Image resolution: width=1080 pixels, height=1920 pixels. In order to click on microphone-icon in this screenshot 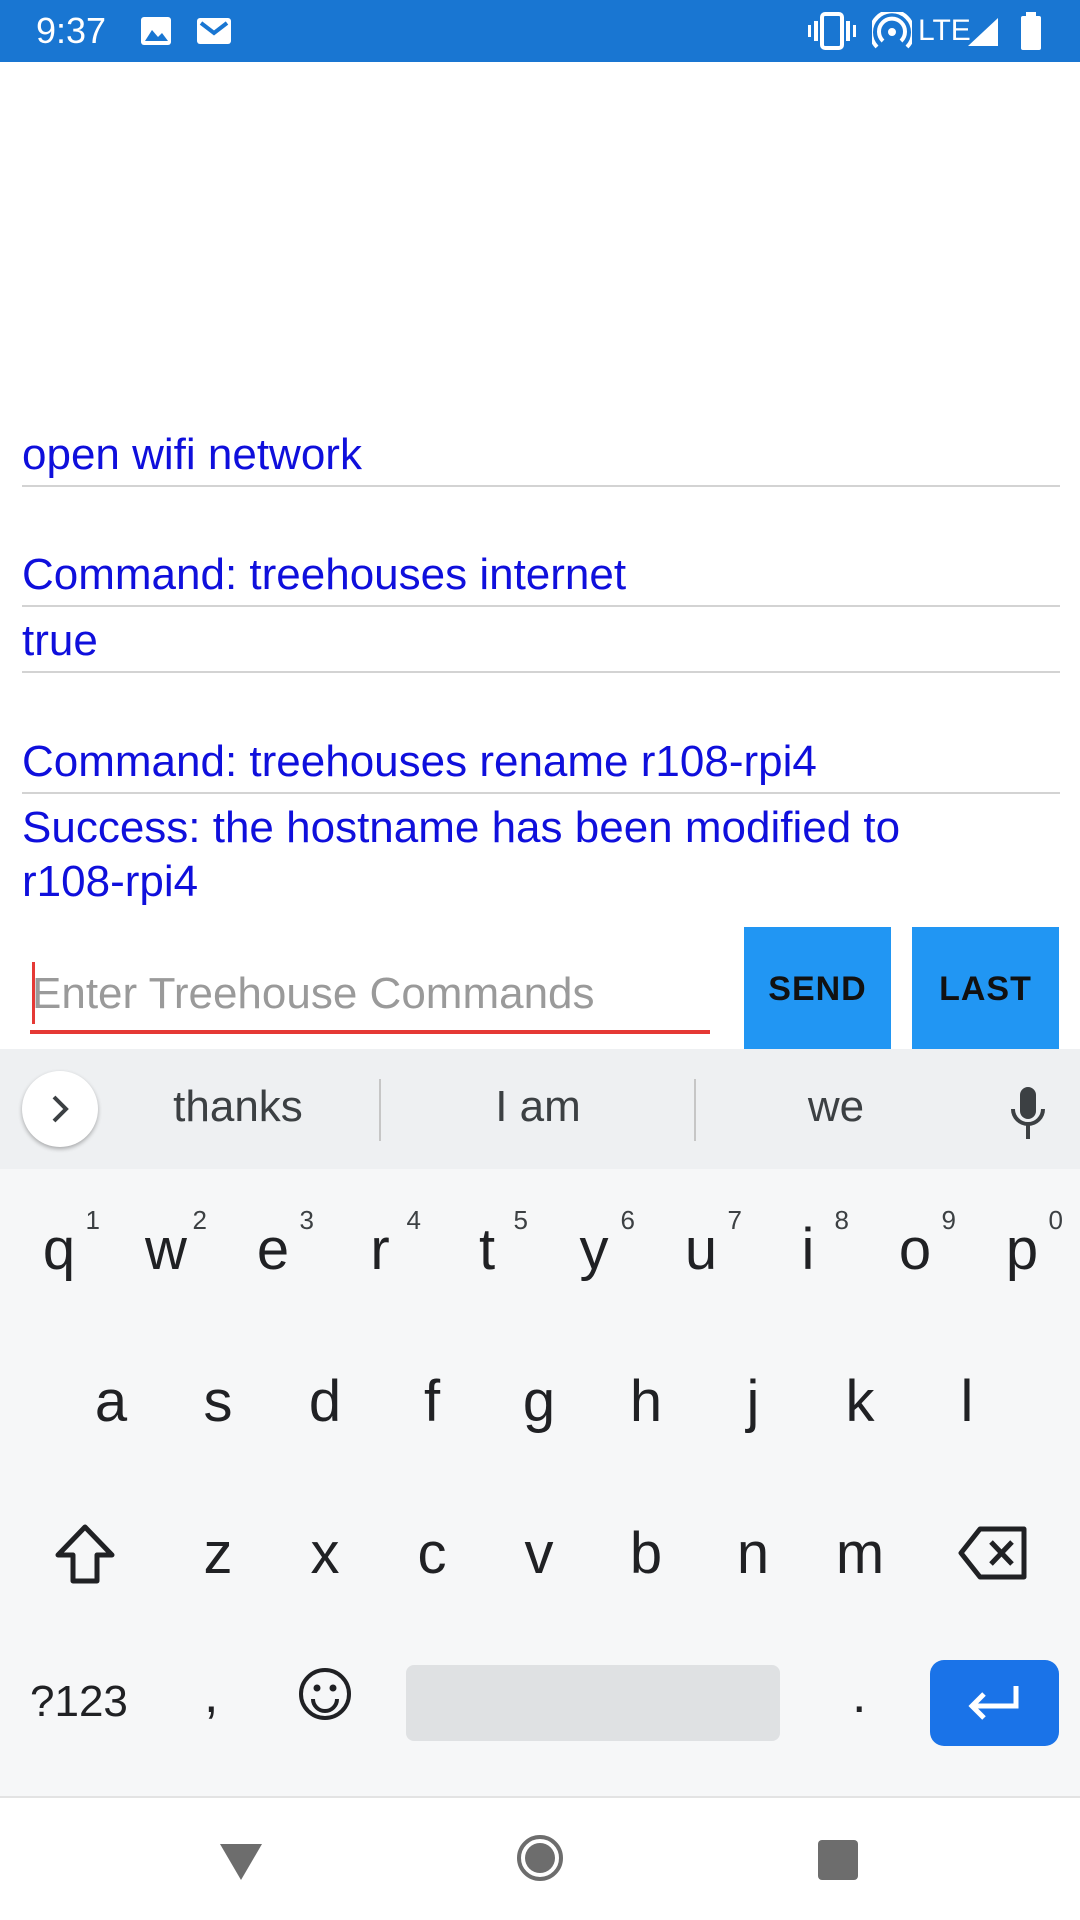, I will do `click(1028, 1113)`.